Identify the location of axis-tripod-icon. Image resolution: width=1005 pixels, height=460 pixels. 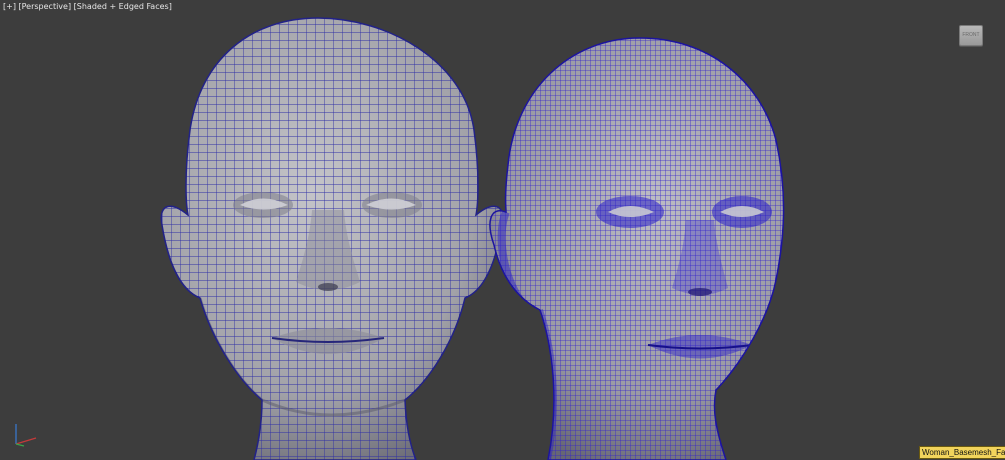
(26, 435).